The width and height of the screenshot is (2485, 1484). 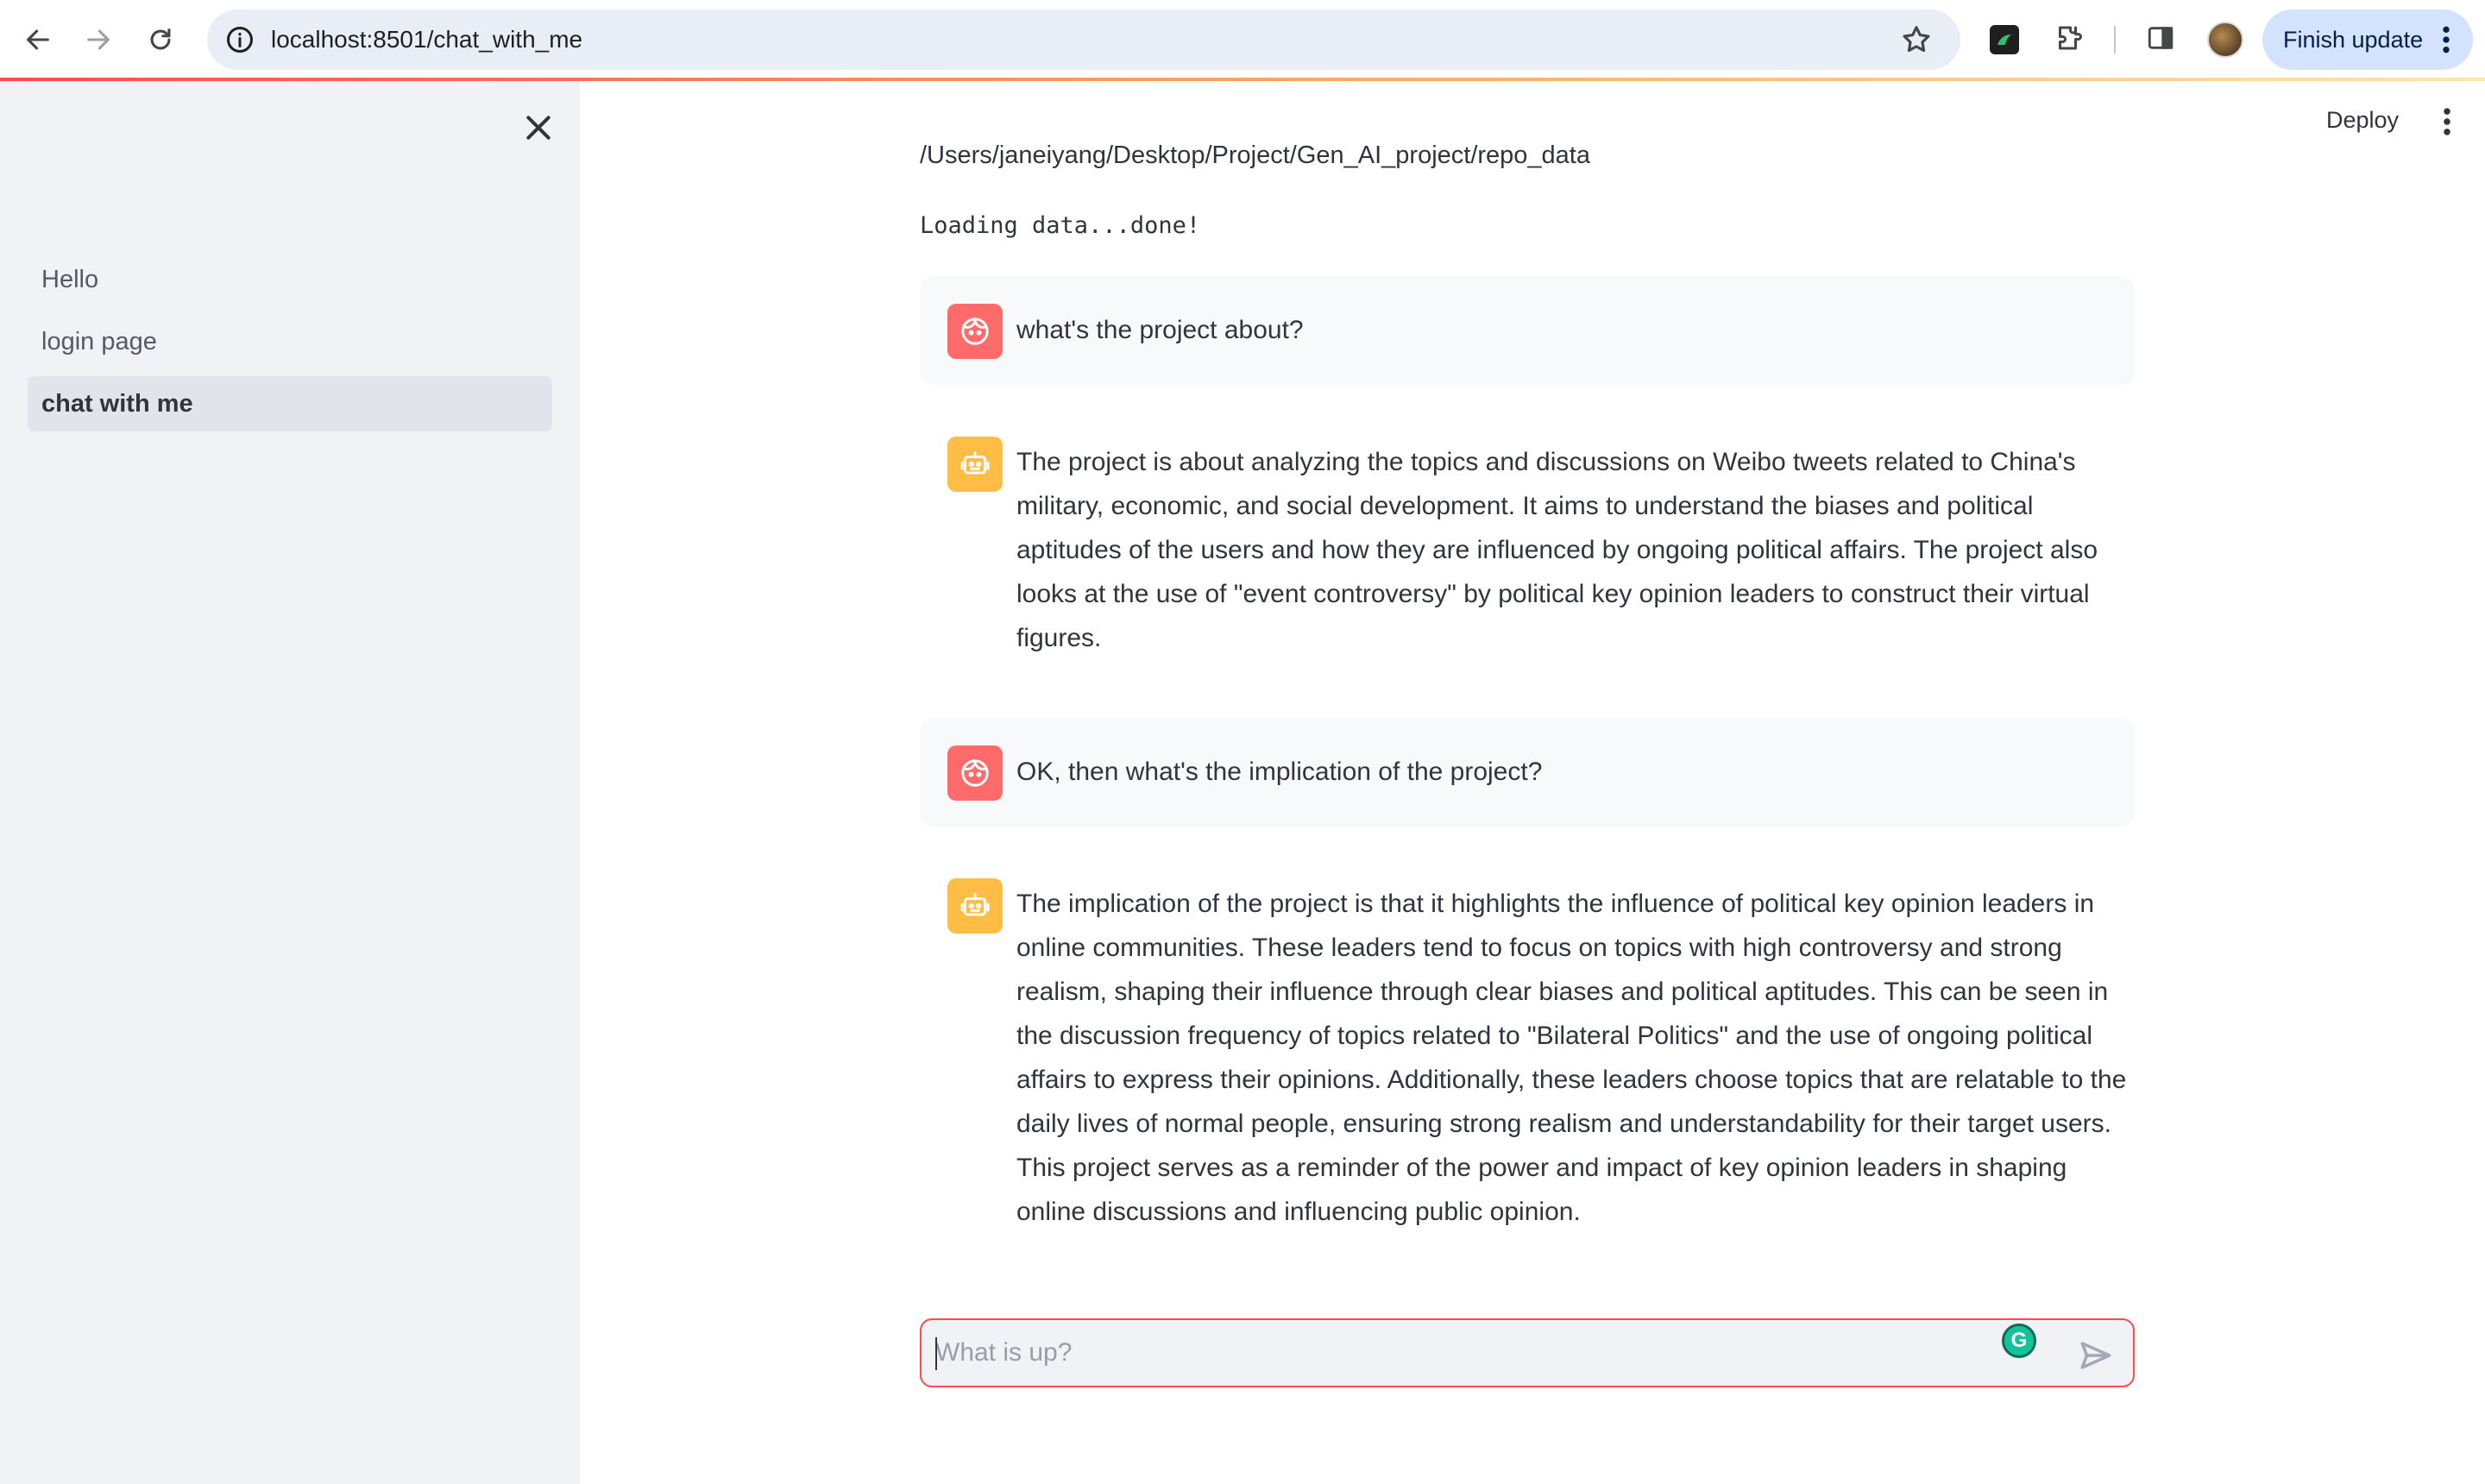 I want to click on reload-icon, so click(x=160, y=39).